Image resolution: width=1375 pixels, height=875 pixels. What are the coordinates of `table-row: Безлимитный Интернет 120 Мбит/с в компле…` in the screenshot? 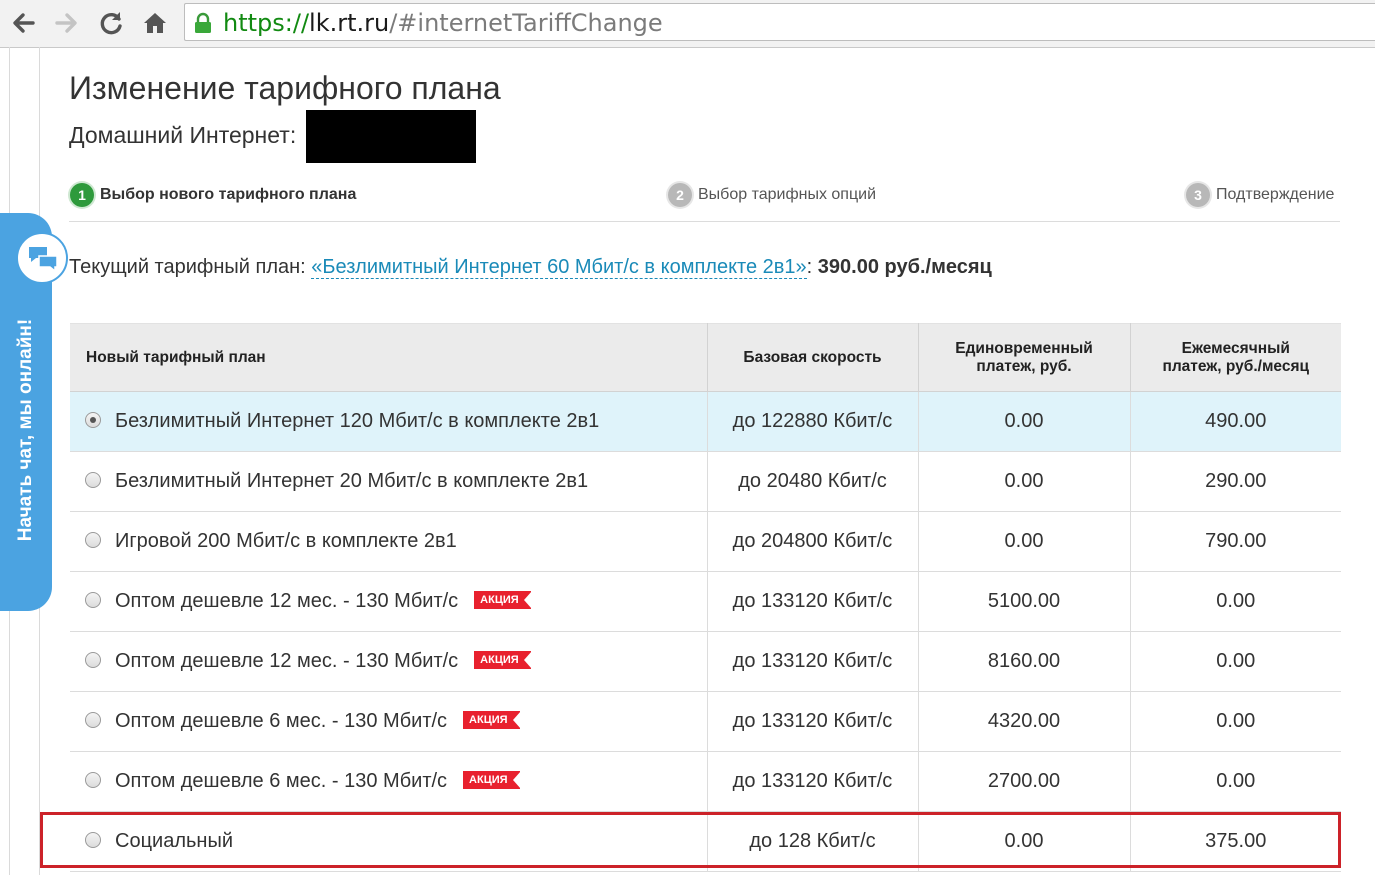 It's located at (705, 421).